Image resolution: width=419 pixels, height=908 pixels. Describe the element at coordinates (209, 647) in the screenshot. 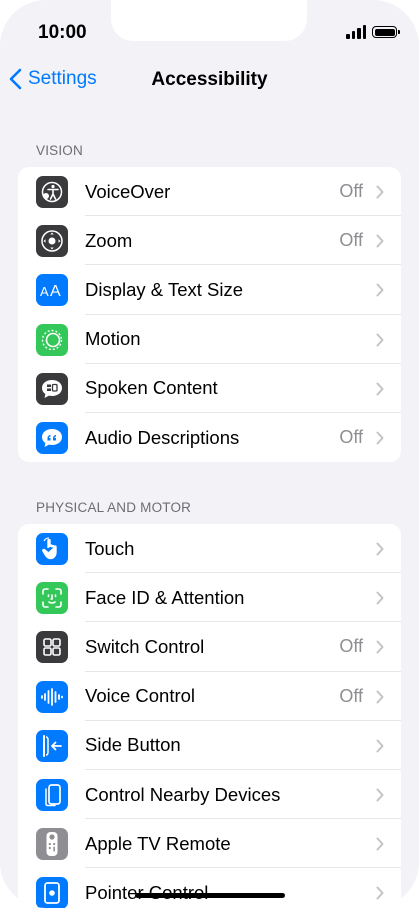

I see `row-switch-control: Switch Control Off` at that location.